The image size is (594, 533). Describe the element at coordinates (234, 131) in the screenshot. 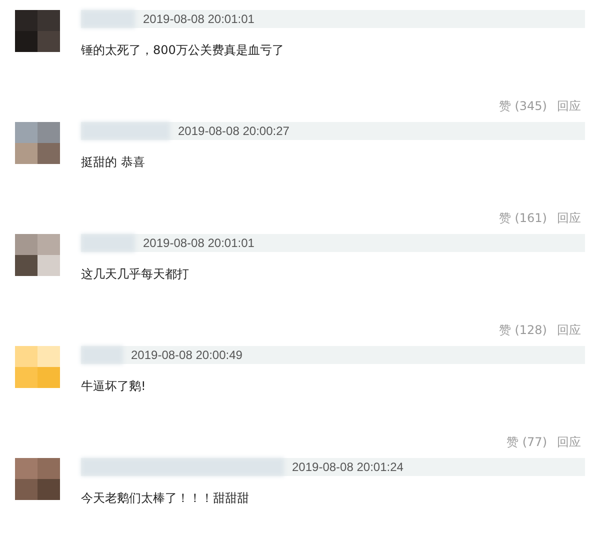

I see `timestamp: 2019-08-08 20:00:27` at that location.